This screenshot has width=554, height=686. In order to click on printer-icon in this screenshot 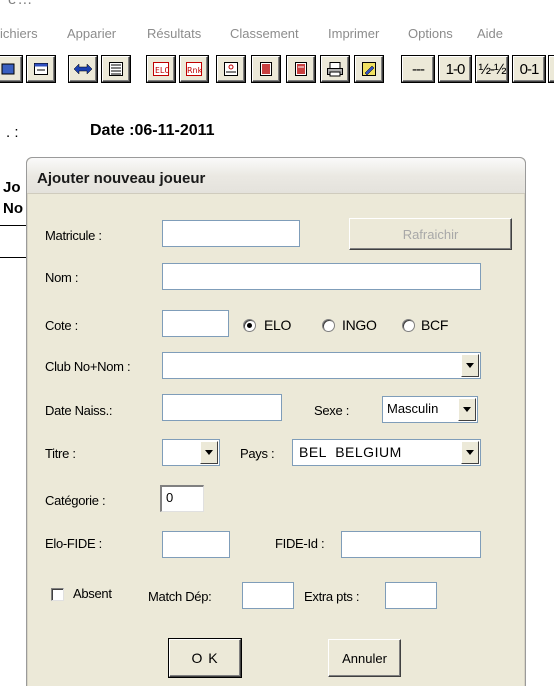, I will do `click(335, 69)`.